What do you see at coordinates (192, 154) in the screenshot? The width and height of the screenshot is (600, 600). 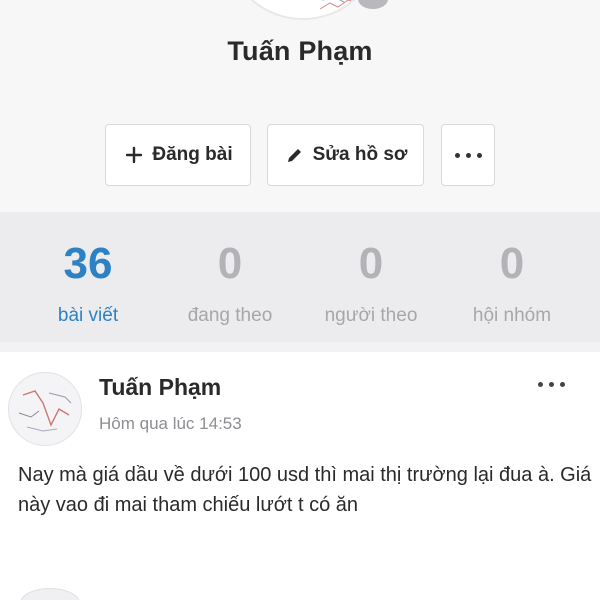 I see `create-post-label: Đăng bài` at bounding box center [192, 154].